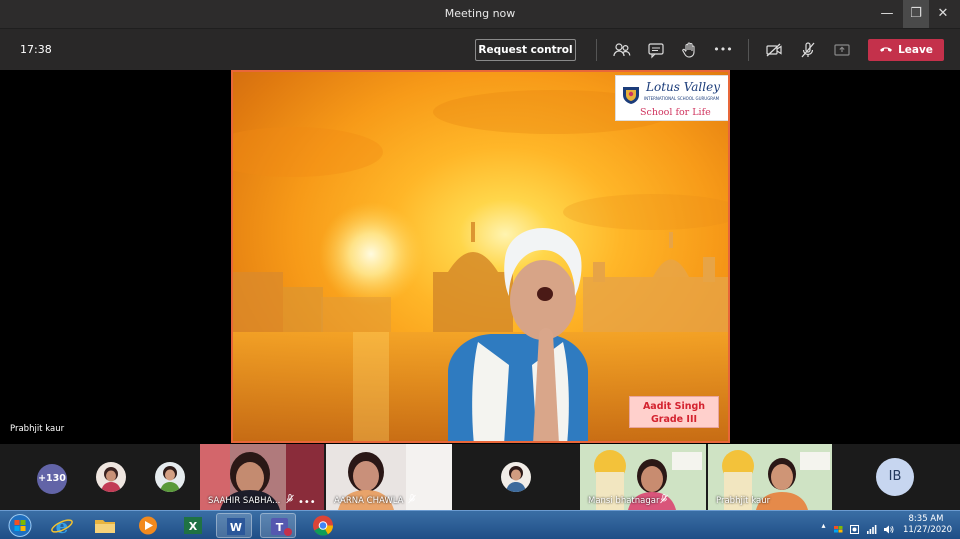 The image size is (960, 539). What do you see at coordinates (656, 50) in the screenshot?
I see `chat-icon` at bounding box center [656, 50].